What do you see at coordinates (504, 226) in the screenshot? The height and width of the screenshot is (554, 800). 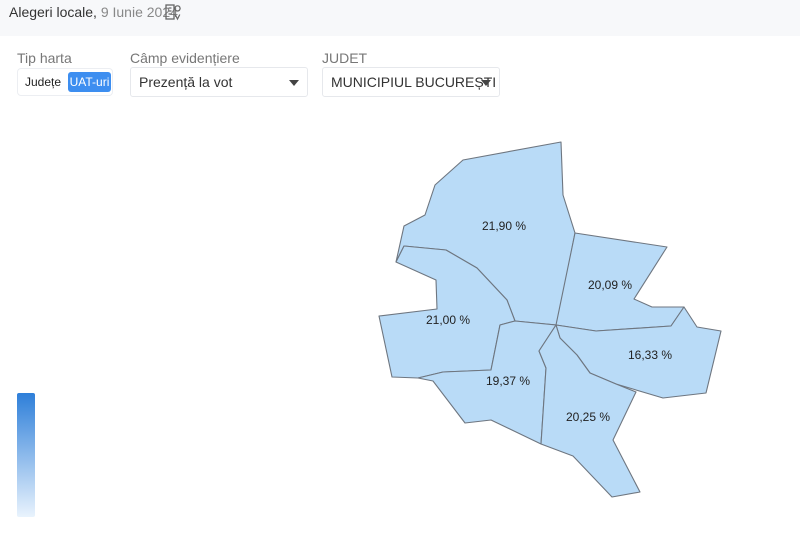 I see `region-label: 21,90 %` at bounding box center [504, 226].